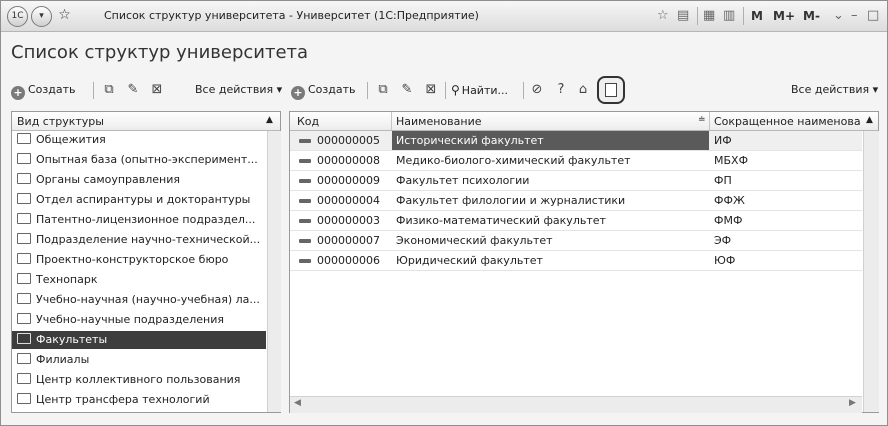 This screenshot has height=426, width=888. I want to click on scroll-up-icon: ▲, so click(869, 120).